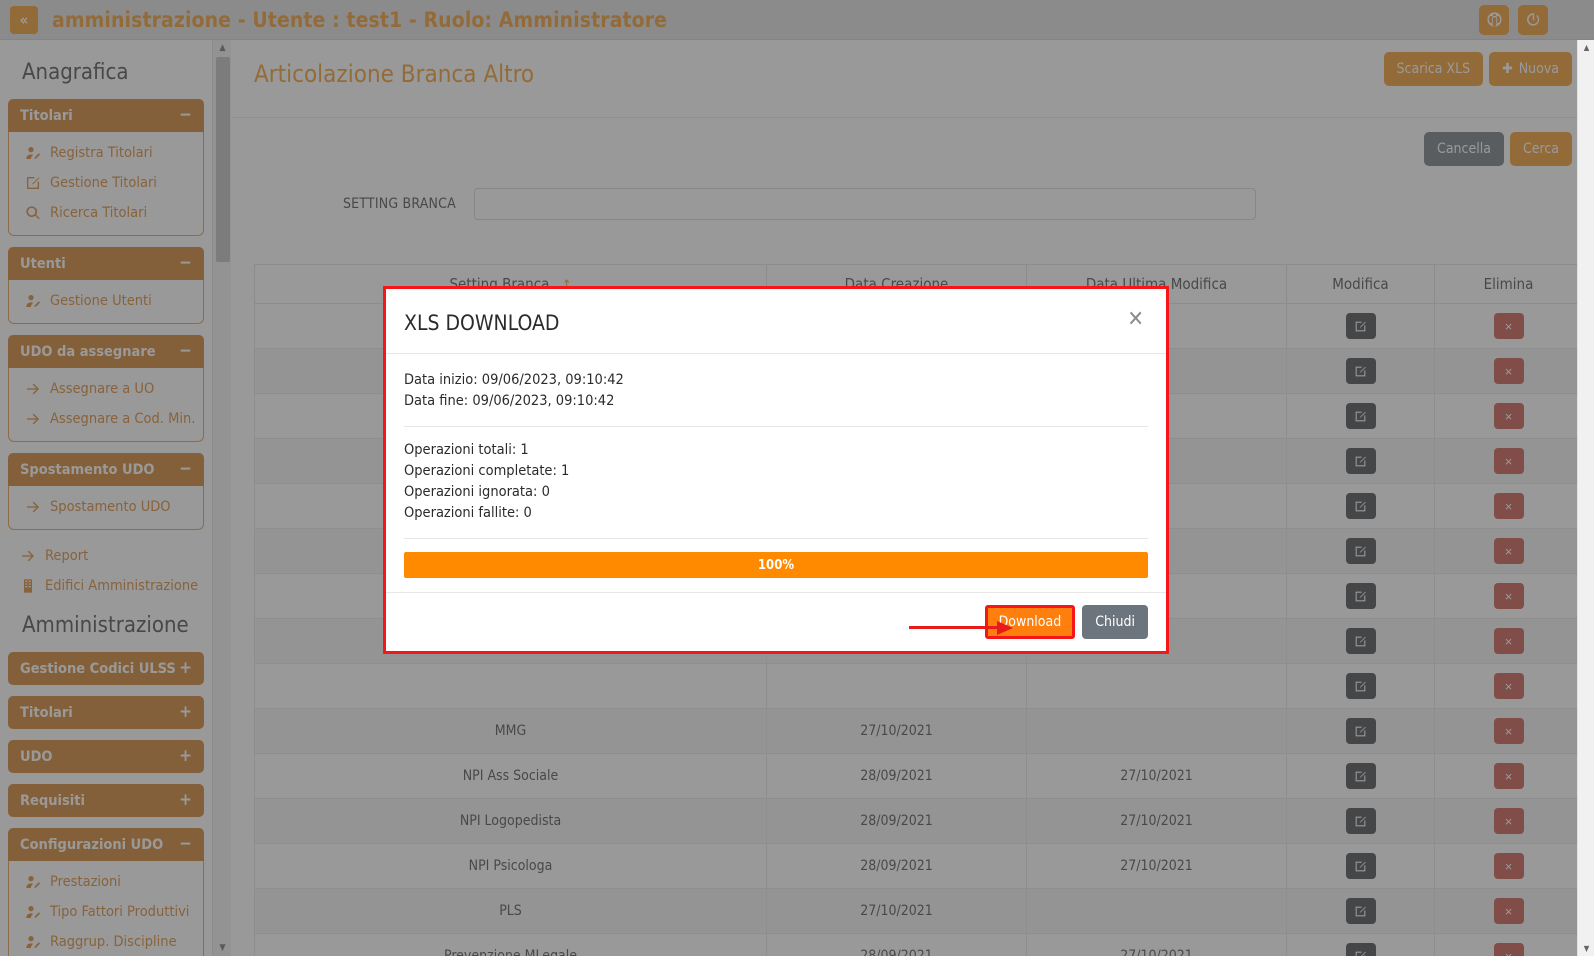  I want to click on total-operations-line: Operazioni totali: 1, so click(466, 450).